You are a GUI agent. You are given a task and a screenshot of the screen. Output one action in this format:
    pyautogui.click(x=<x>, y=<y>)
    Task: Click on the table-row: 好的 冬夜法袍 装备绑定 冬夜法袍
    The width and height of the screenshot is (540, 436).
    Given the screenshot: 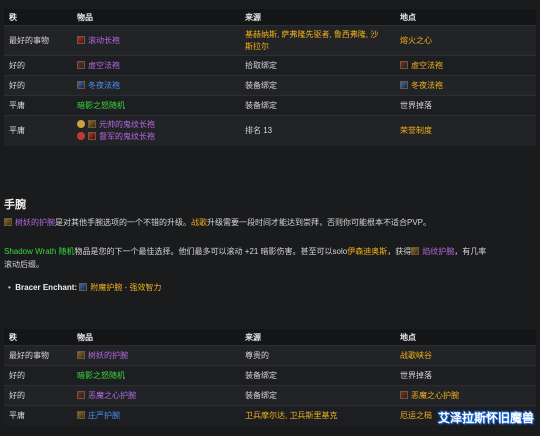 What is the action you would take?
    pyautogui.click(x=270, y=85)
    